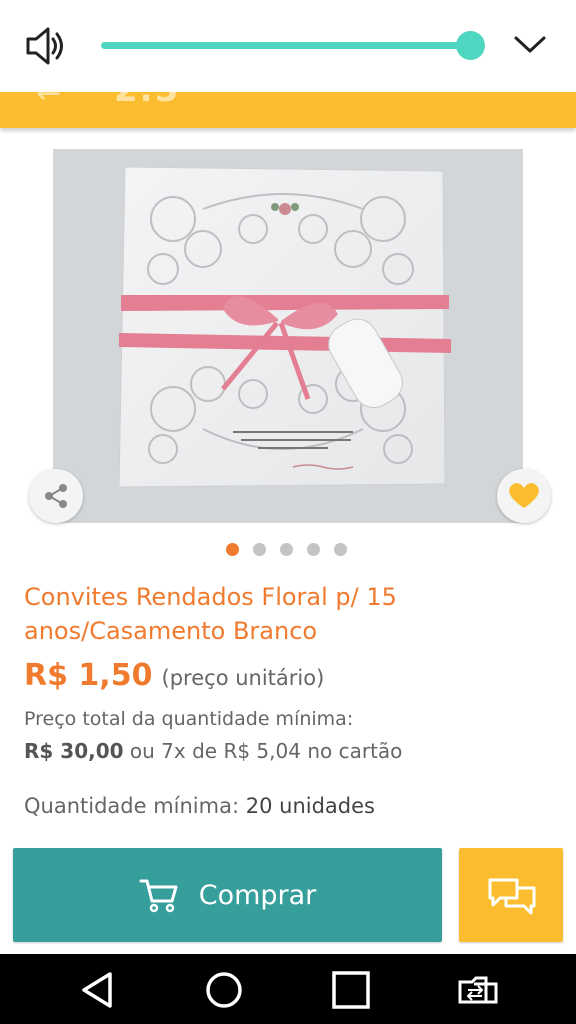 This screenshot has width=576, height=1024. Describe the element at coordinates (288, 989) in the screenshot. I see `system-nav-bar` at that location.